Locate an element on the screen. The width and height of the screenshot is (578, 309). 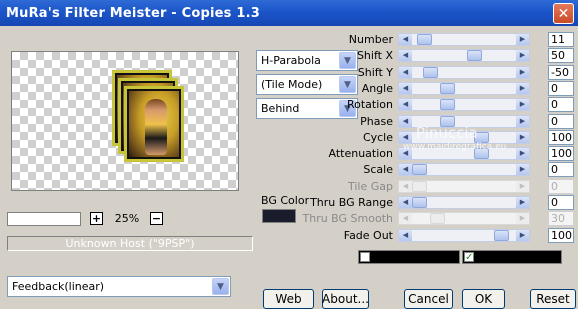
slider-row: Shift X ◀ ▶ is located at coordinates (413, 55).